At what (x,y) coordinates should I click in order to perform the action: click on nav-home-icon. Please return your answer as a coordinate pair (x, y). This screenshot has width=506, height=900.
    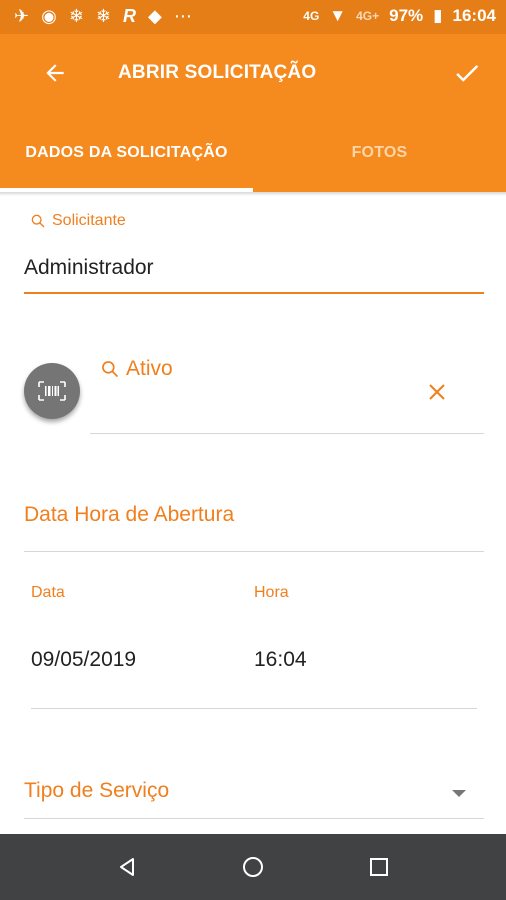
    Looking at the image, I should click on (253, 867).